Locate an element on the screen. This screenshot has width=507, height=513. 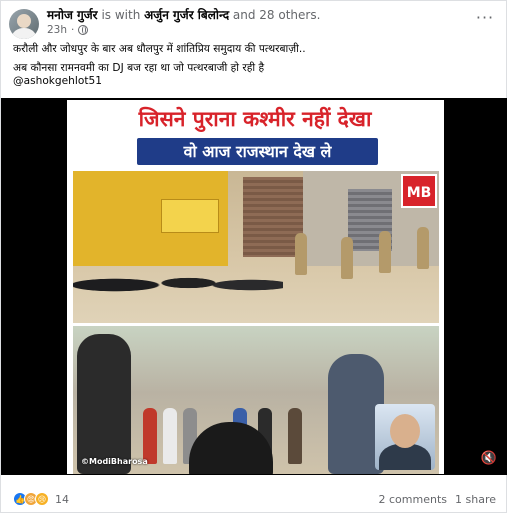
with-text: is with is located at coordinates (121, 15).